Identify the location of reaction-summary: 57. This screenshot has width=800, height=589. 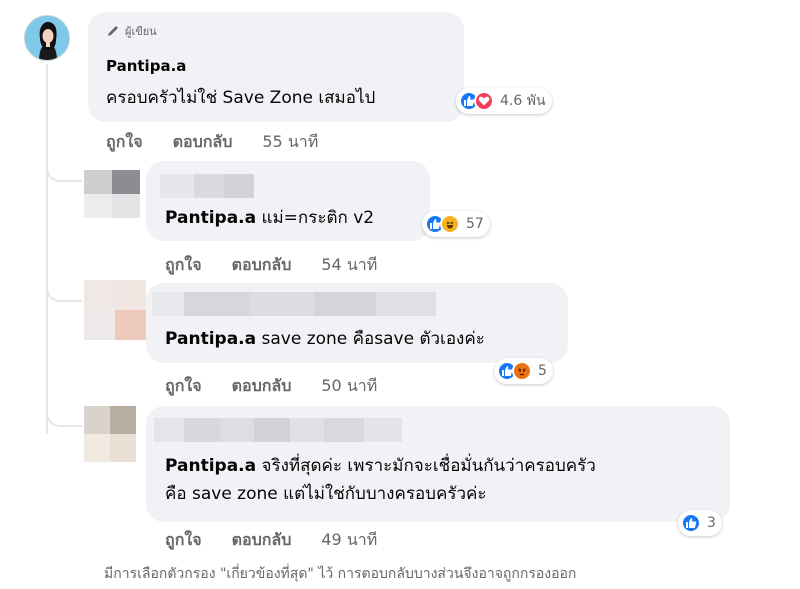
(456, 224).